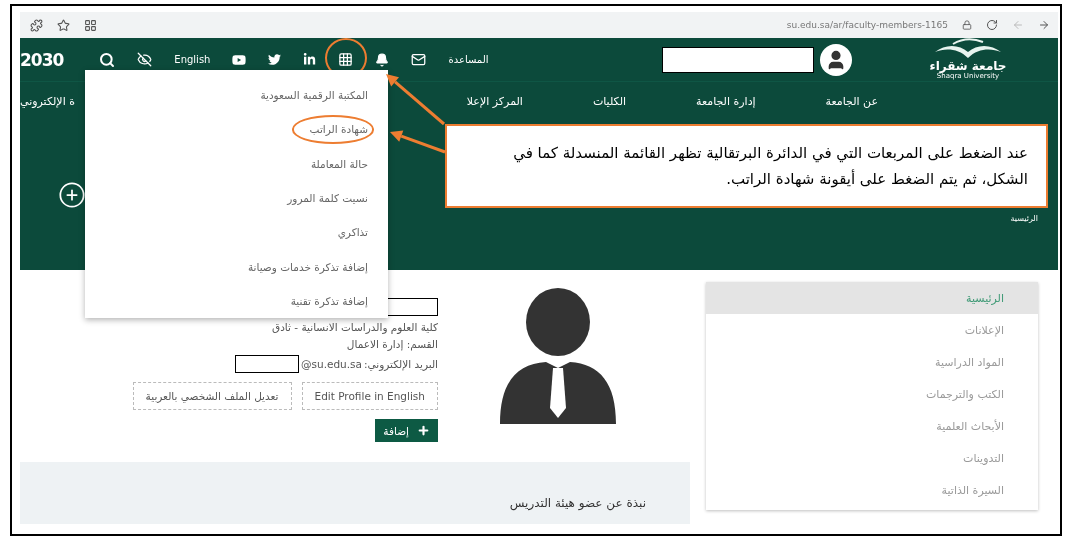  What do you see at coordinates (267, 364) in the screenshot?
I see `redaction-box` at bounding box center [267, 364].